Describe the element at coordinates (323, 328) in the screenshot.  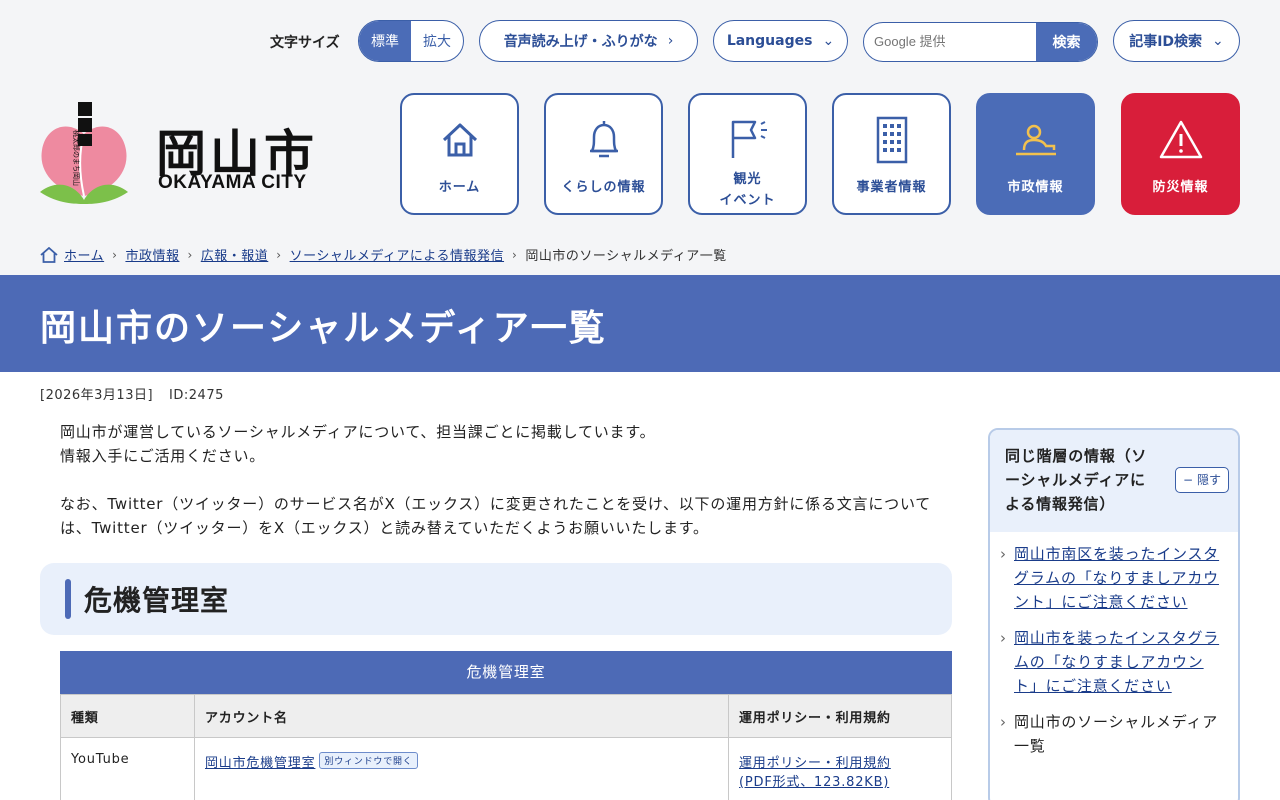
I see `page-title: 岡山市のソーシャルメディア一覧` at that location.